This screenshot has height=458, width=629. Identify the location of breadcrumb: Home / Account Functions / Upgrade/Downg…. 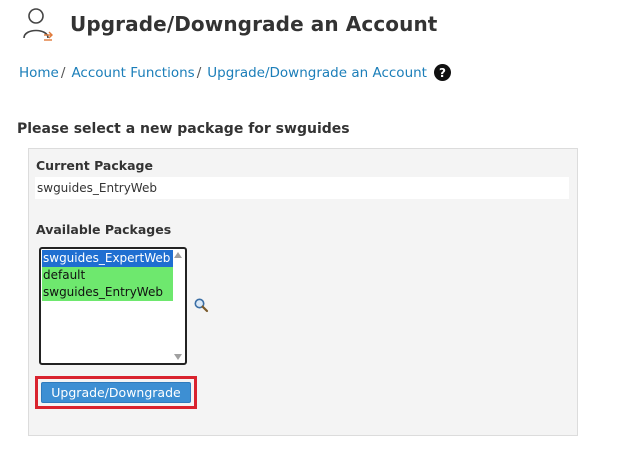
(235, 72).